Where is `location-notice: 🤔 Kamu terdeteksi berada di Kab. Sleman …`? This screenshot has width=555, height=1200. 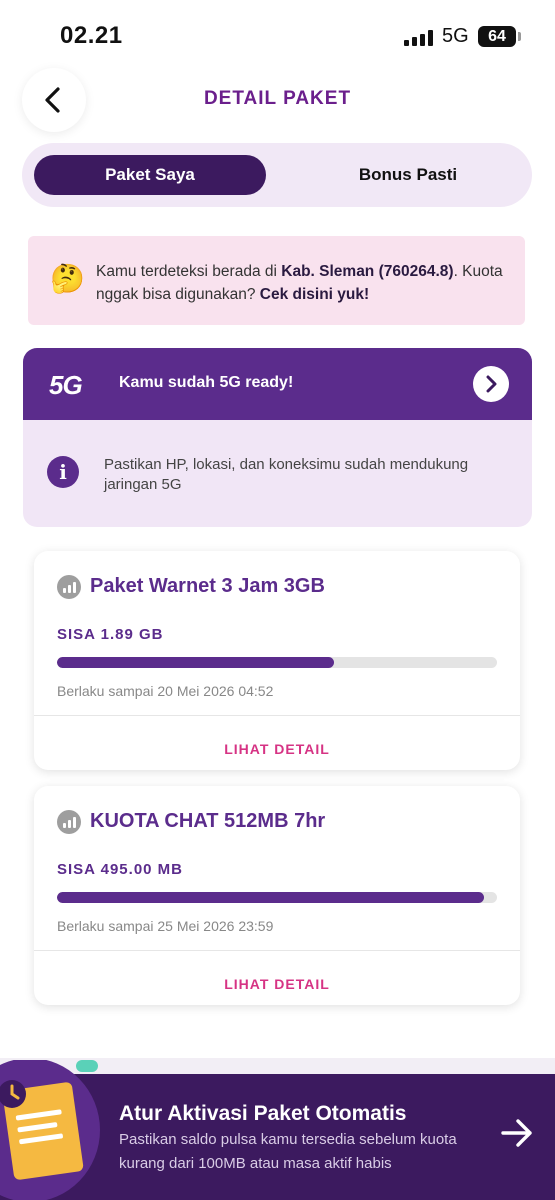 location-notice: 🤔 Kamu terdeteksi berada di Kab. Sleman … is located at coordinates (276, 280).